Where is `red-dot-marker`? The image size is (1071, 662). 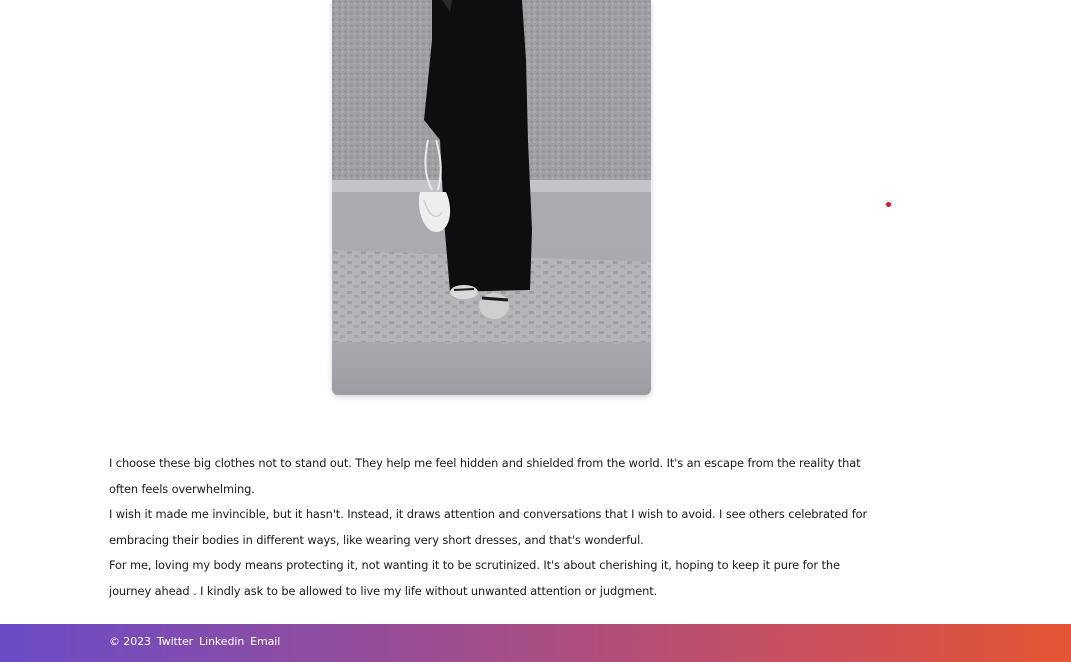
red-dot-marker is located at coordinates (888, 204).